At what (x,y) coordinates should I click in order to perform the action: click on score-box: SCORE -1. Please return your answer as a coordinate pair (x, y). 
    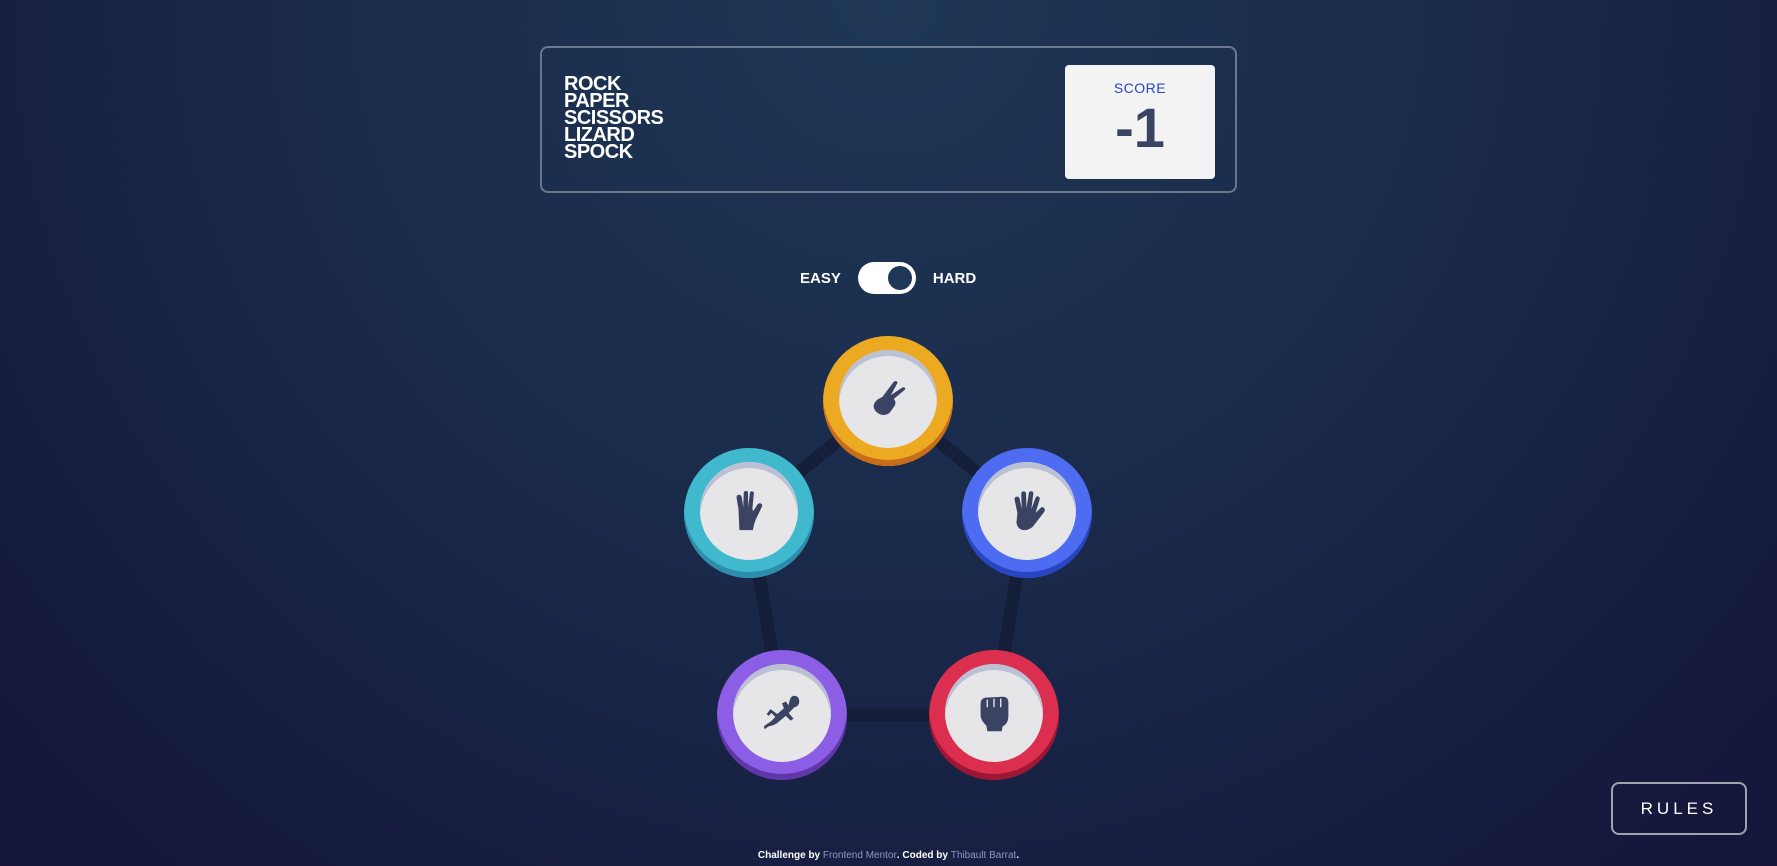
    Looking at the image, I should click on (1140, 122).